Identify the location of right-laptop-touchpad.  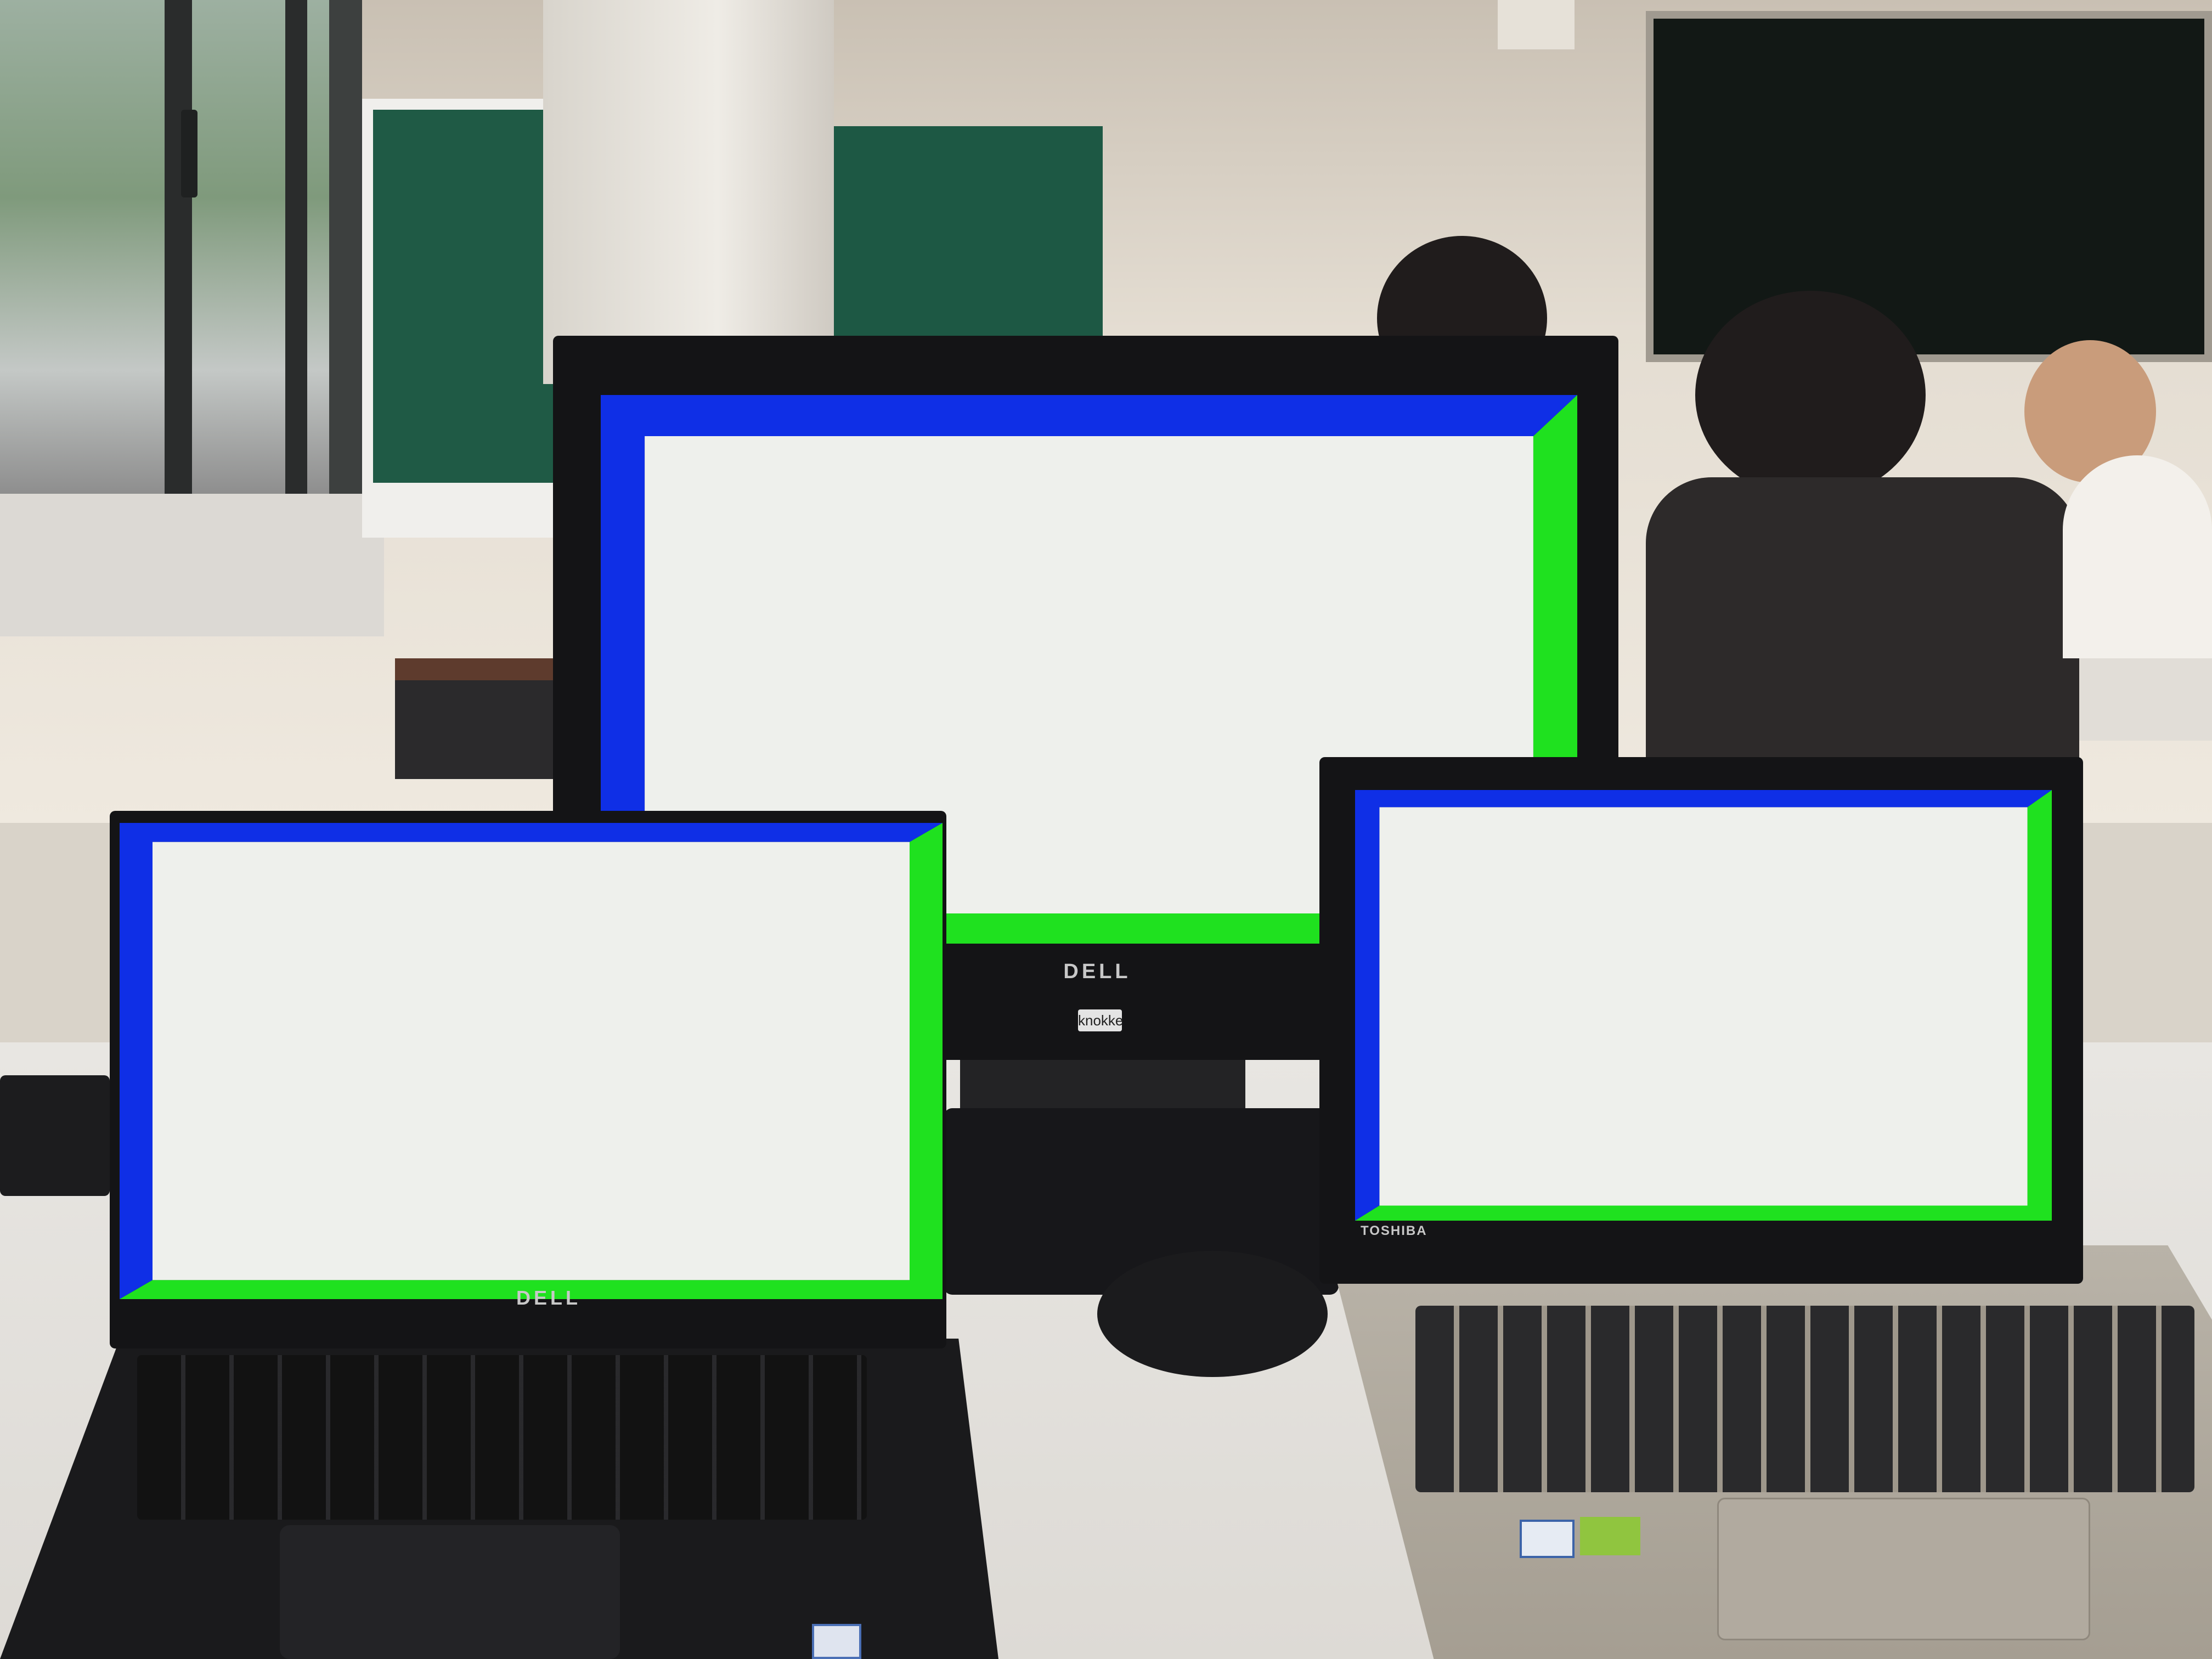
(1903, 1569).